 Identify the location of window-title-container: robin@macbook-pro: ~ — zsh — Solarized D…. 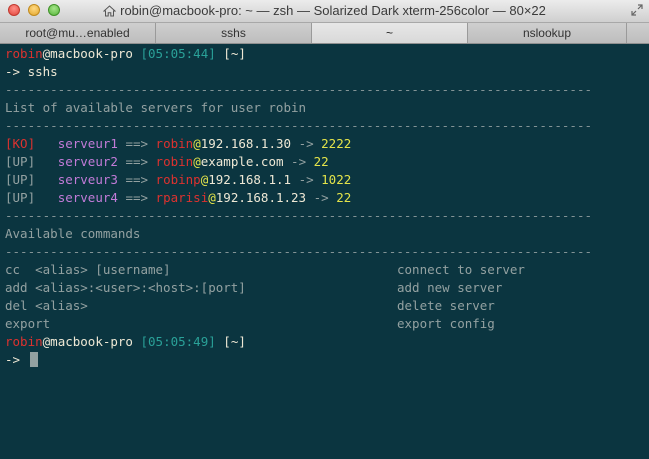
(324, 10).